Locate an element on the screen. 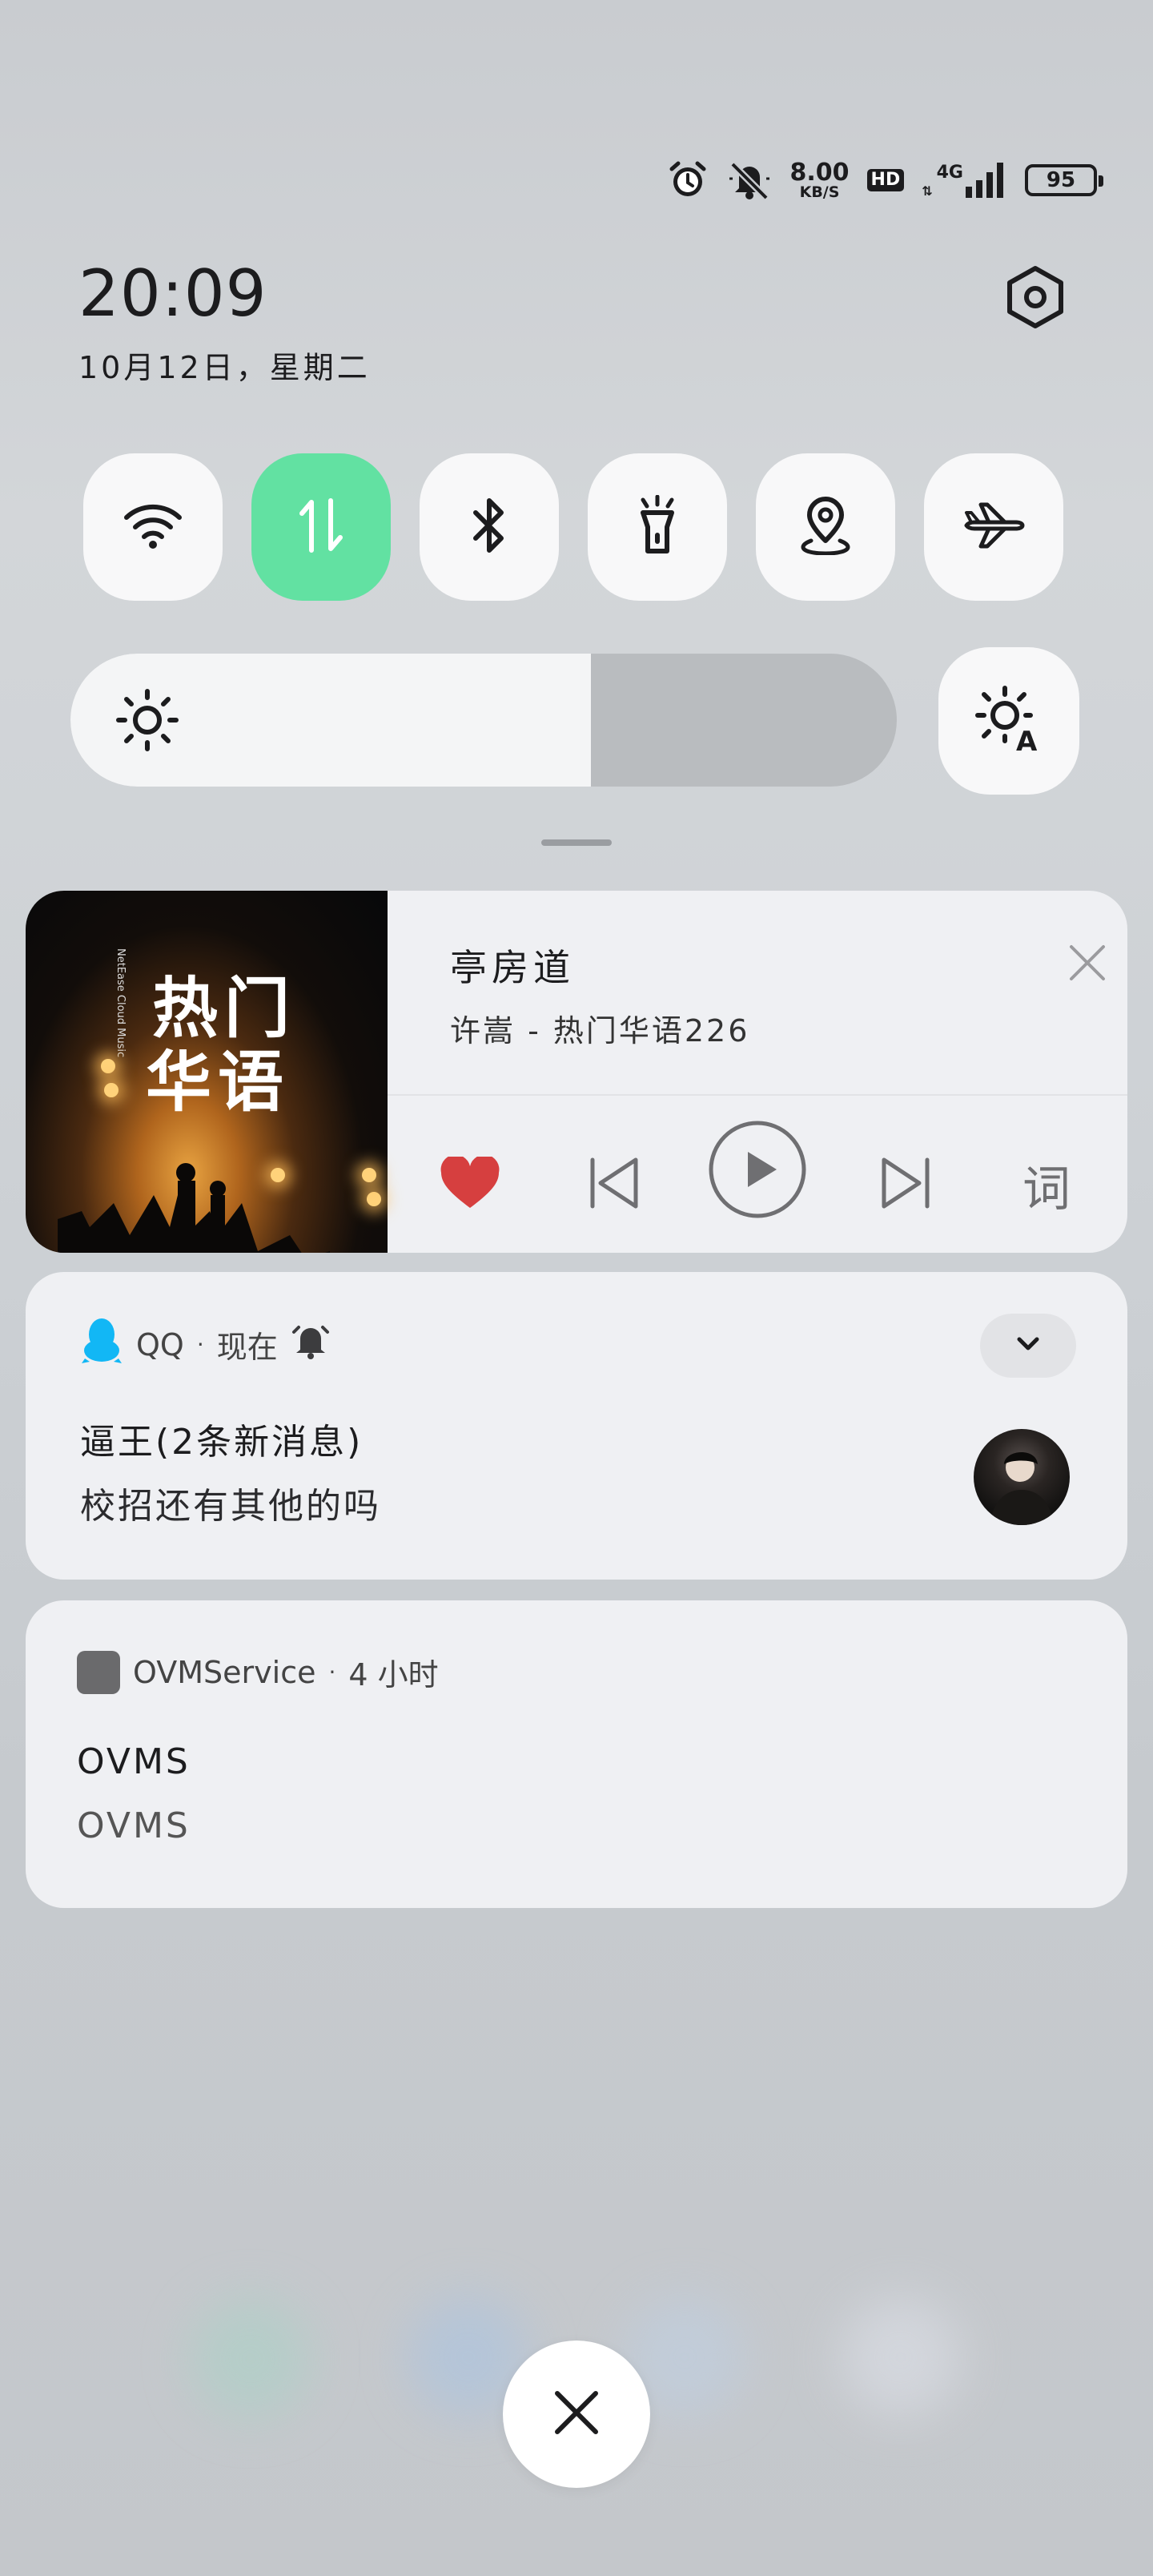 This screenshot has height=2576, width=1153. auto-brightness-icon: A is located at coordinates (1008, 721).